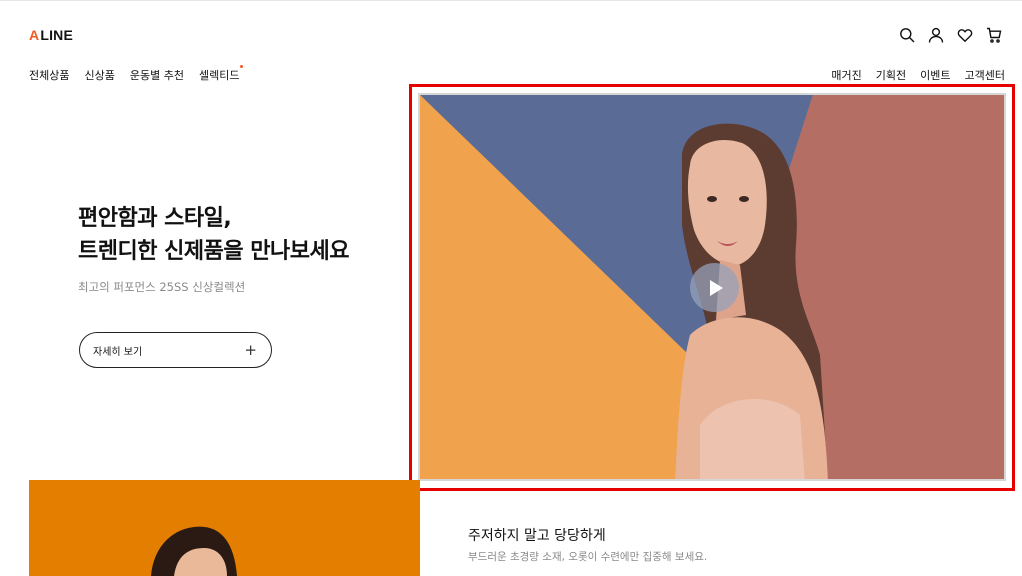 This screenshot has height=576, width=1022. I want to click on header-utility-icons, so click(950, 34).